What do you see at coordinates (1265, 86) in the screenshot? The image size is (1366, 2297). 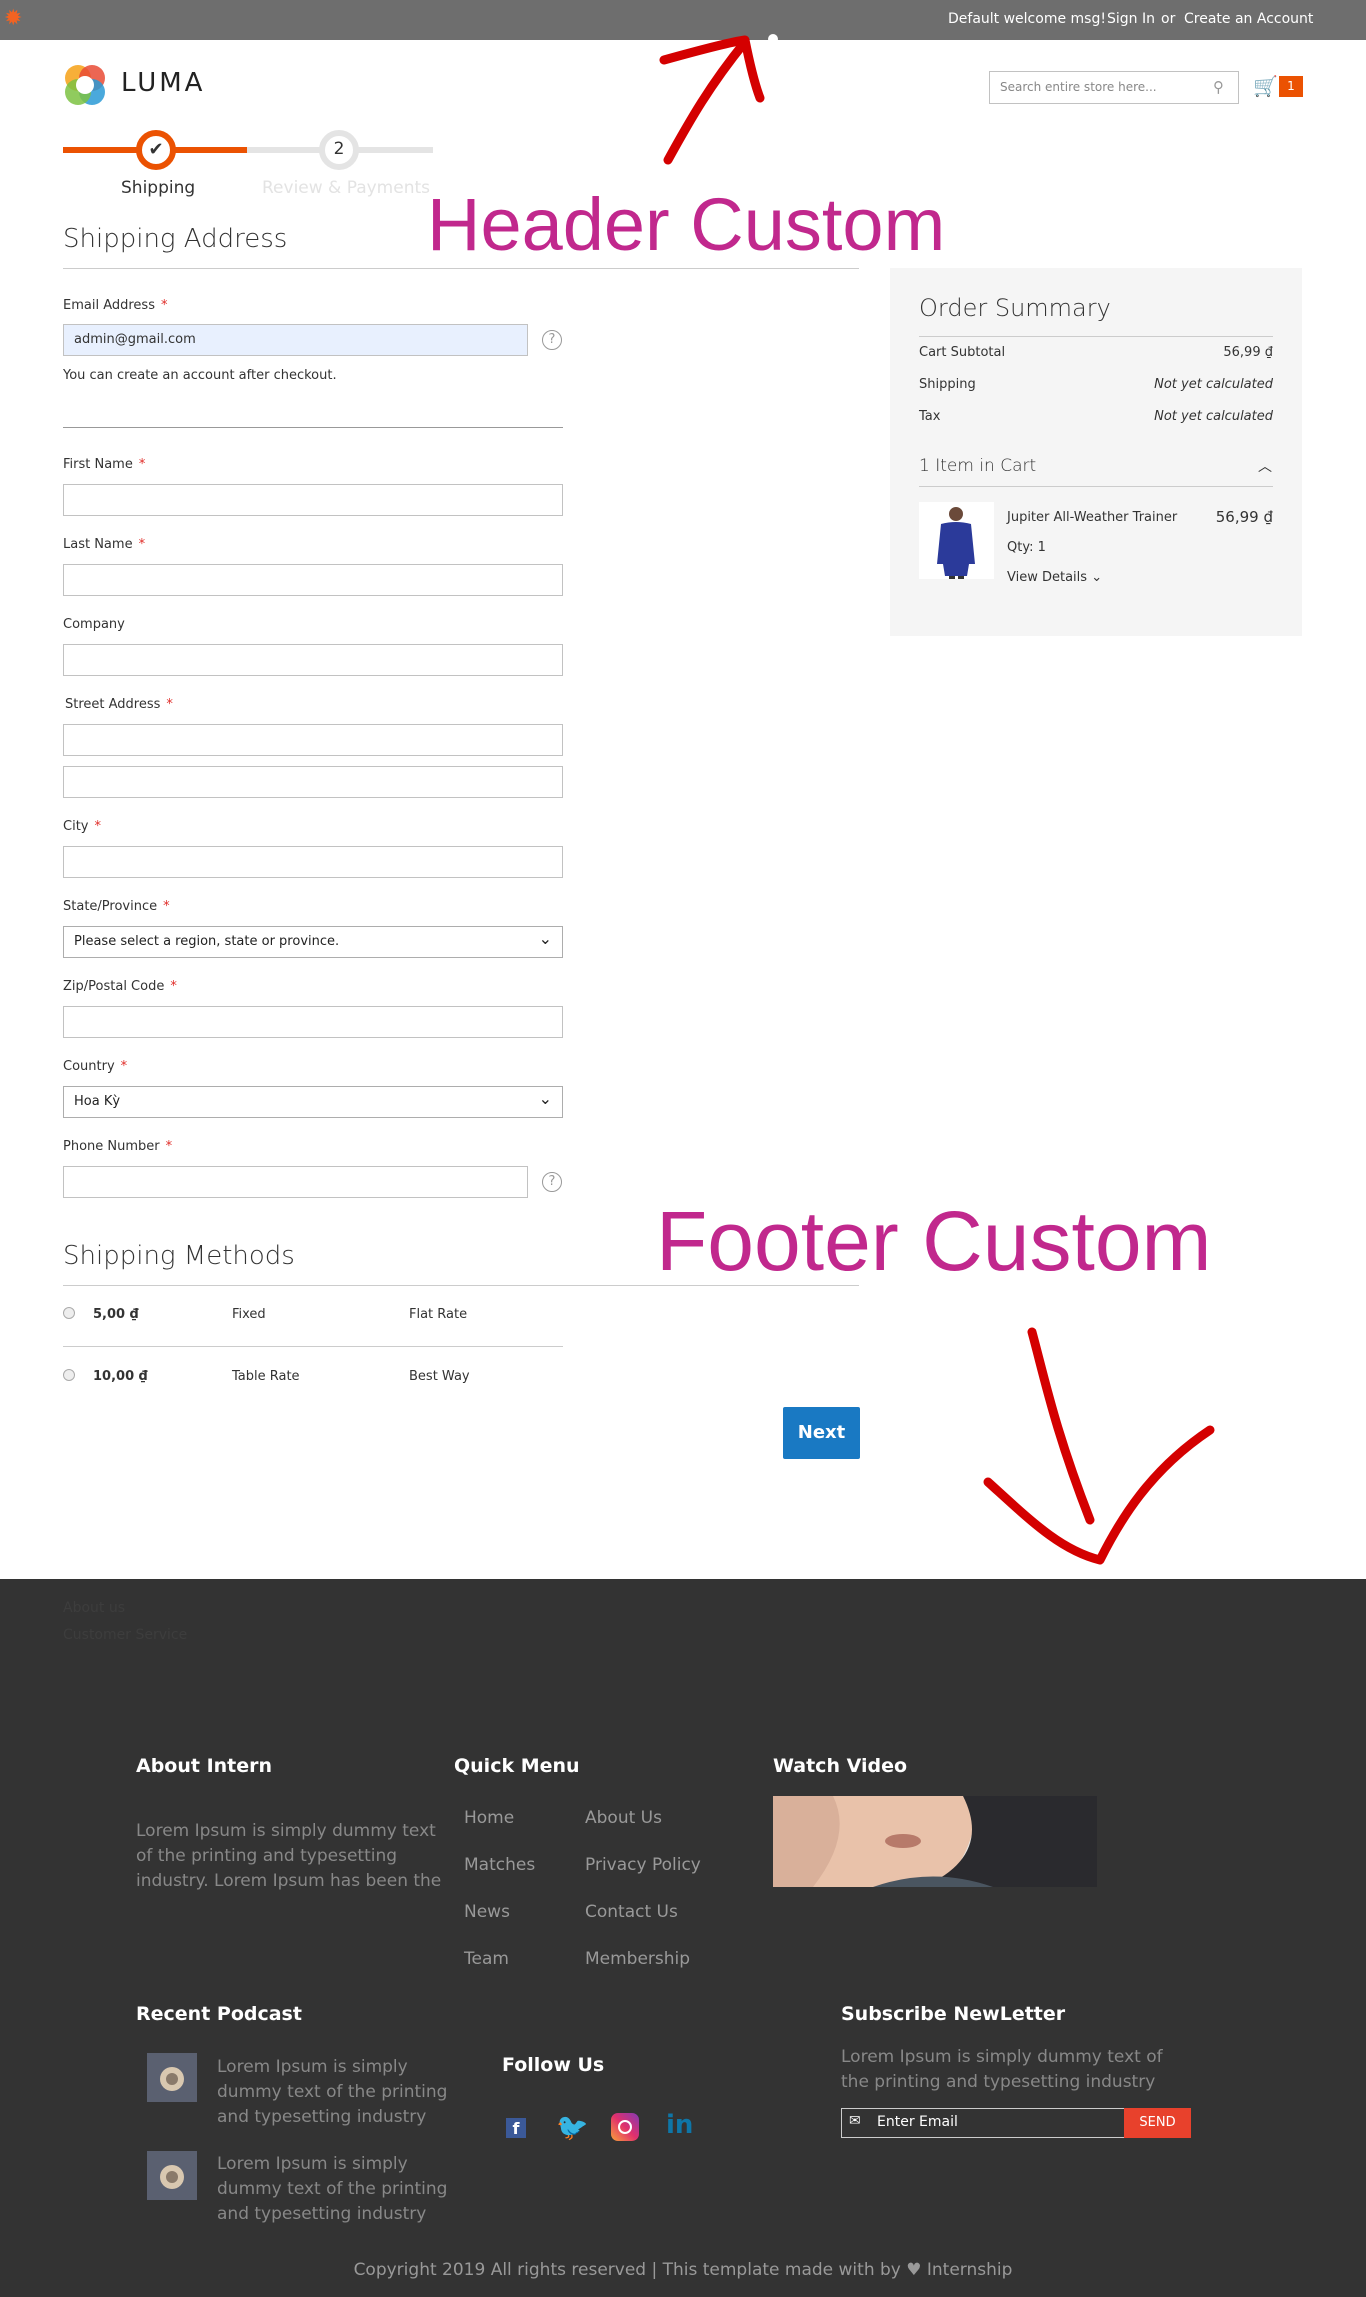 I see `cart-icon: 🛒` at bounding box center [1265, 86].